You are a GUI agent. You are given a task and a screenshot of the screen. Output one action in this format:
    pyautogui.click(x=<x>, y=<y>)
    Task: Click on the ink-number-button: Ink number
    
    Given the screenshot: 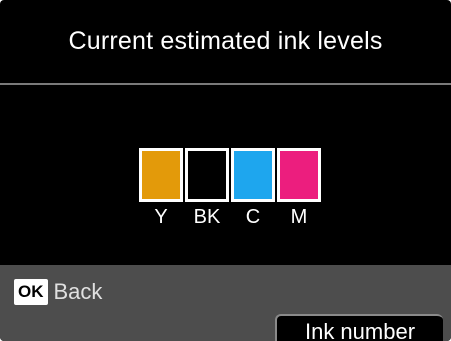 What is the action you would take?
    pyautogui.click(x=359, y=327)
    